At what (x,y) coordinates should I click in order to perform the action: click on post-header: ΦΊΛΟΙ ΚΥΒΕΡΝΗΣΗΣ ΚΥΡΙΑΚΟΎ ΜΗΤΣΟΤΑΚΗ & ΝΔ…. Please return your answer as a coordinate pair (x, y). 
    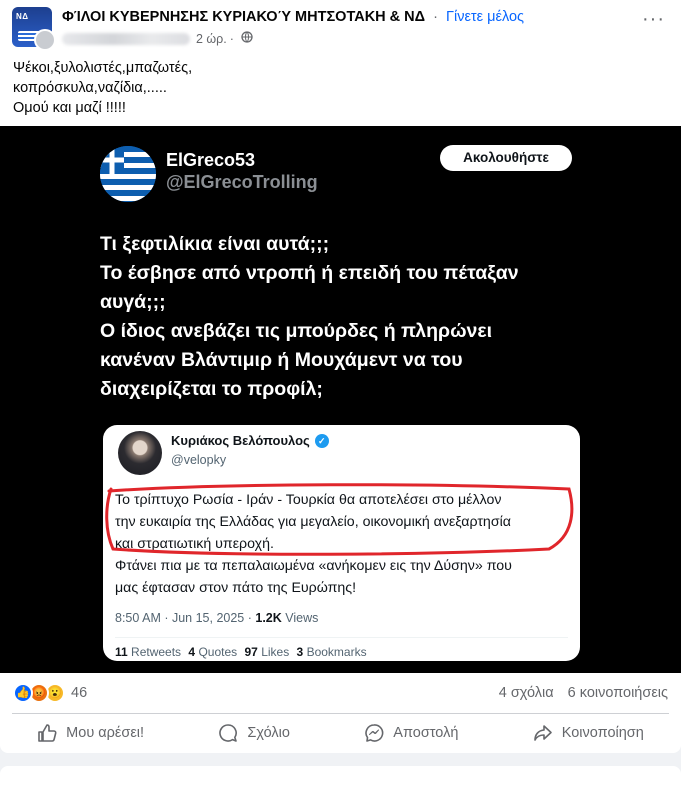
    Looking at the image, I should click on (293, 17).